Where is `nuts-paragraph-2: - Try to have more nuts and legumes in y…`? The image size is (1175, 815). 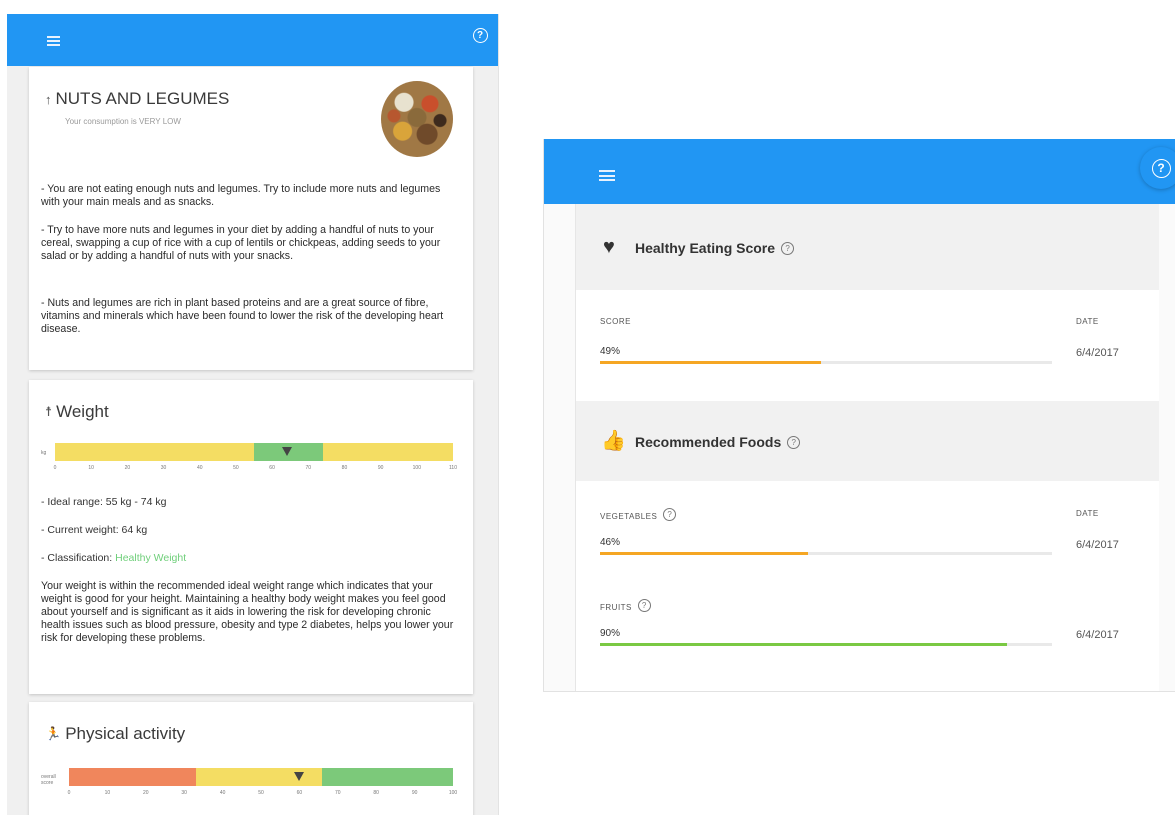 nuts-paragraph-2: - Try to have more nuts and legumes in y… is located at coordinates (241, 243).